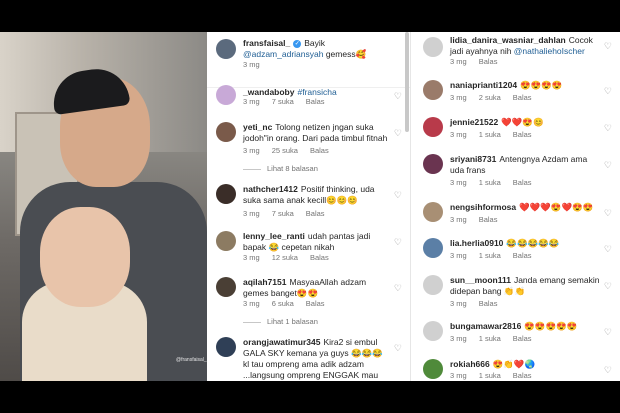  I want to click on like-count: 6 suka, so click(283, 303).